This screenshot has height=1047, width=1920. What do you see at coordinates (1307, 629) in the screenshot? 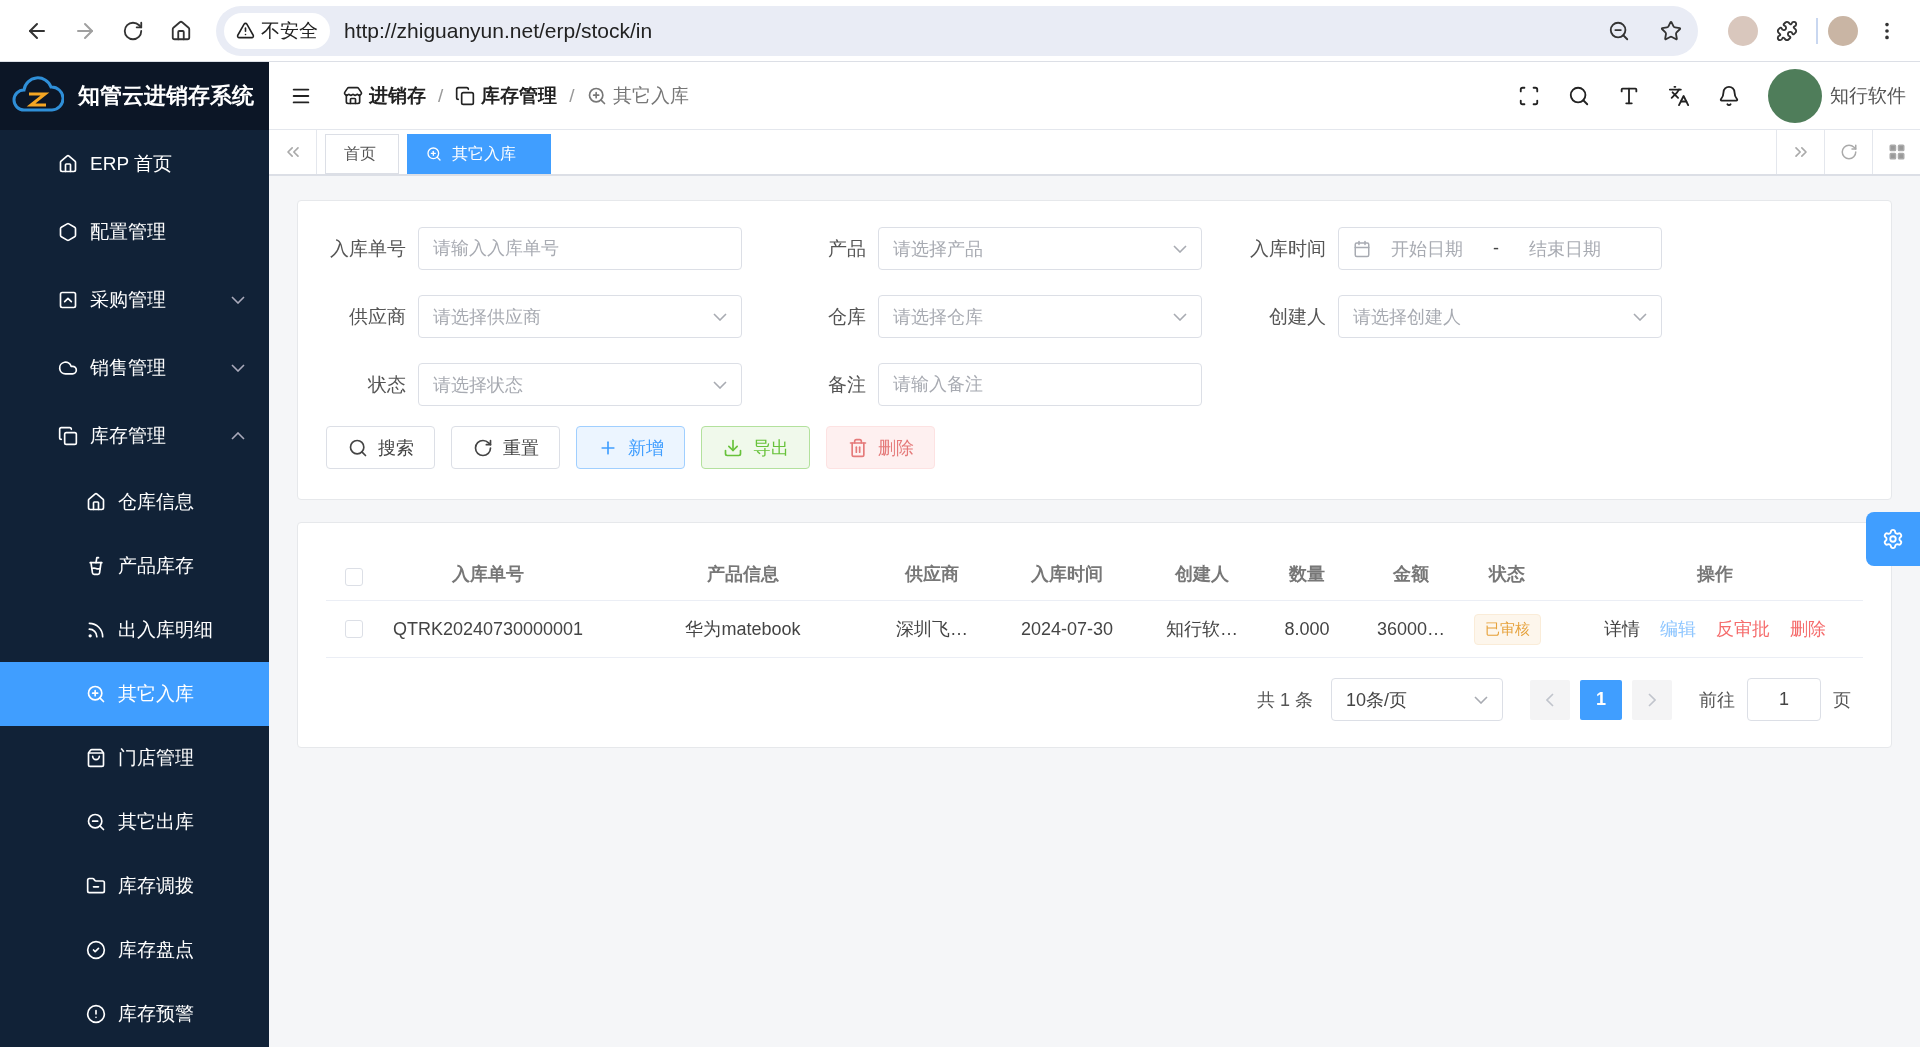
I see `table-cell-text: 8.000` at bounding box center [1307, 629].